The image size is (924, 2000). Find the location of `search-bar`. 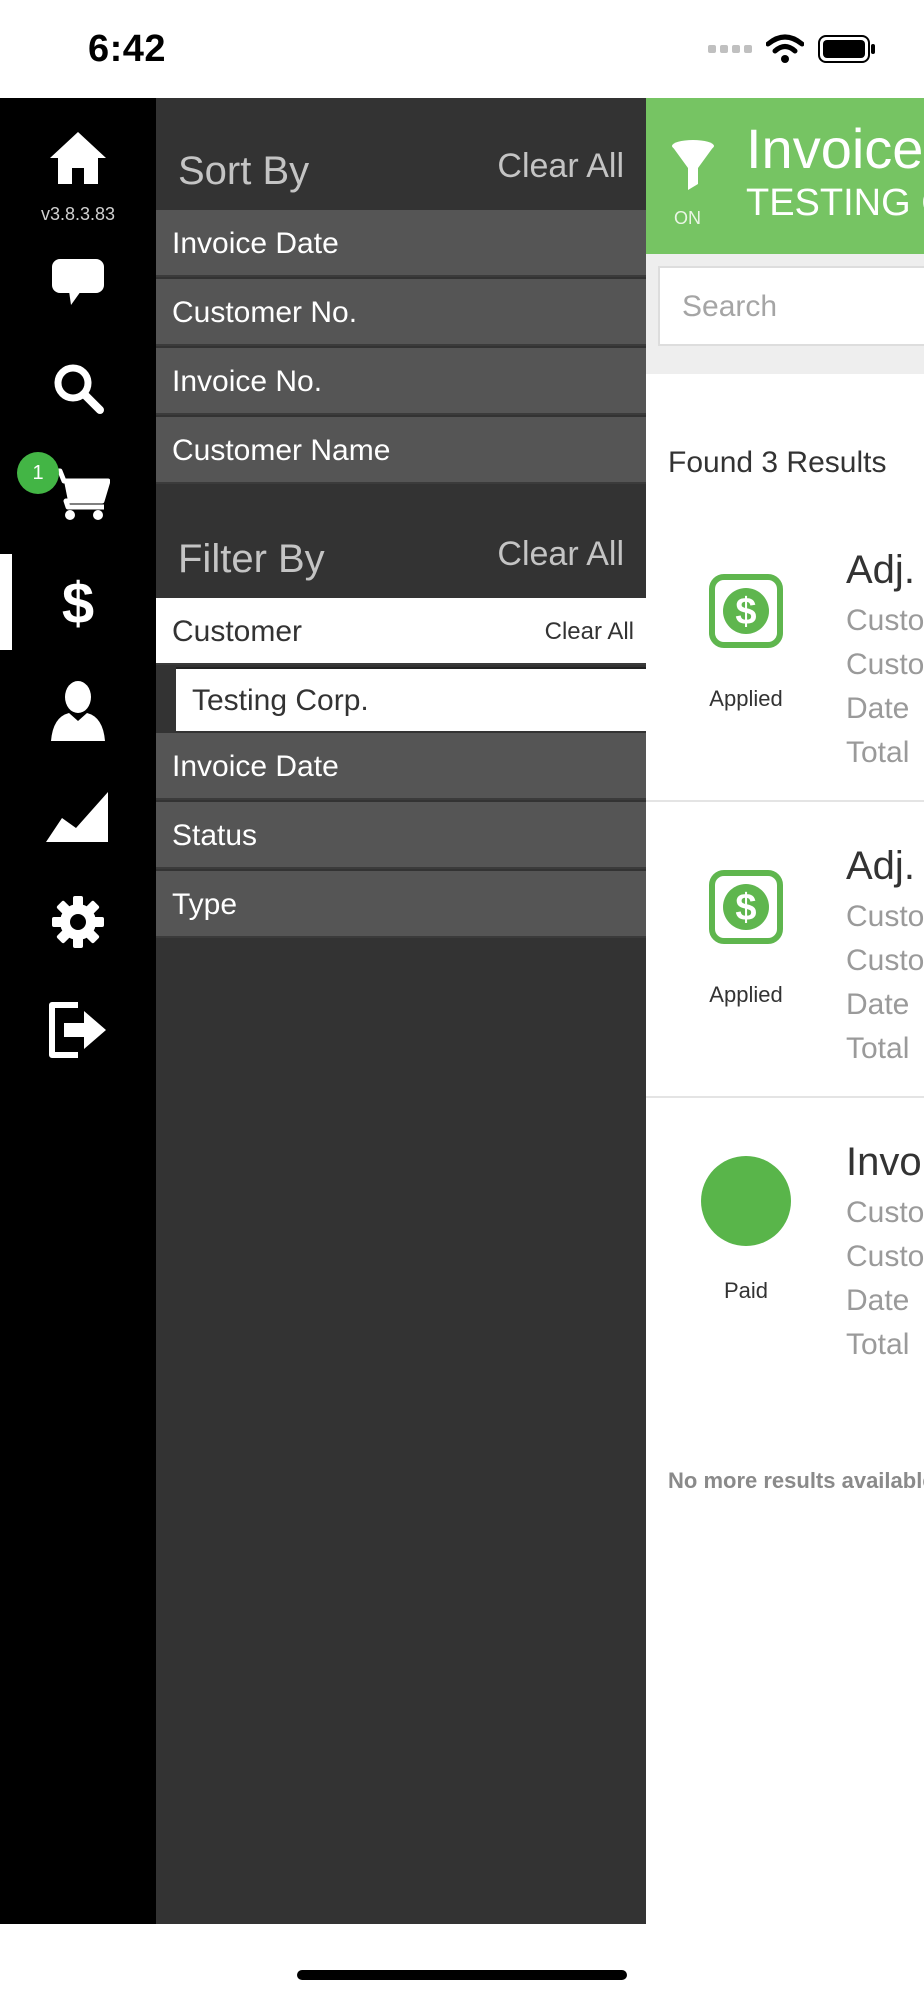

search-bar is located at coordinates (785, 314).